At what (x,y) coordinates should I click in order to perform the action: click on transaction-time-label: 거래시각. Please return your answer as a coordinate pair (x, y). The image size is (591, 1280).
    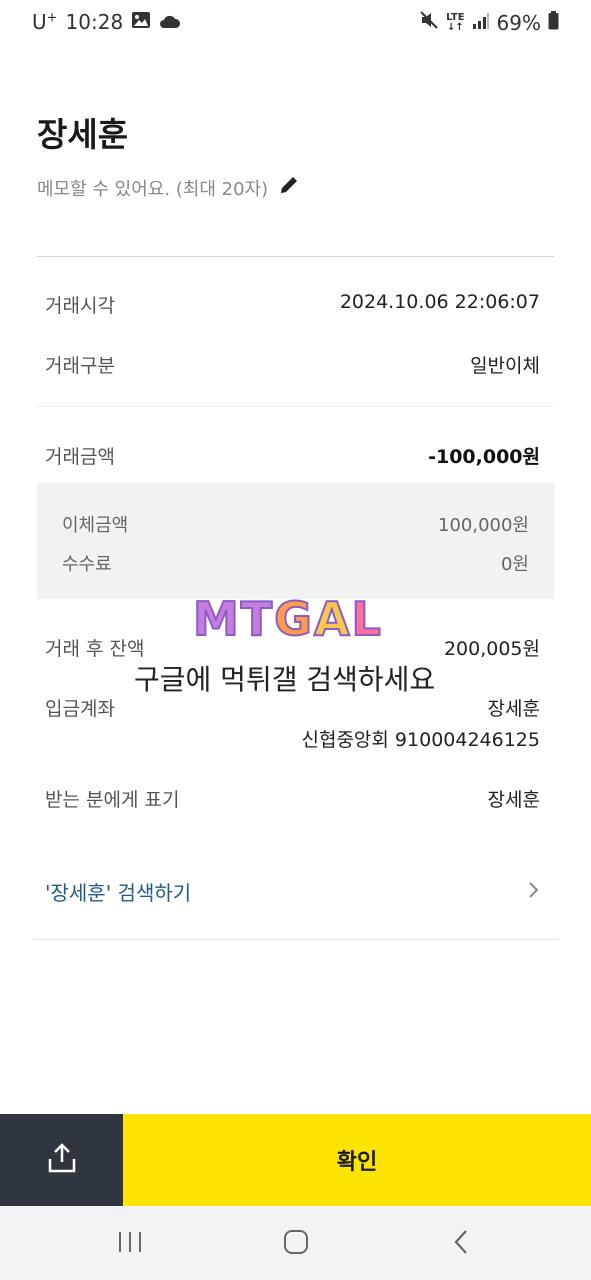
    Looking at the image, I should click on (80, 306).